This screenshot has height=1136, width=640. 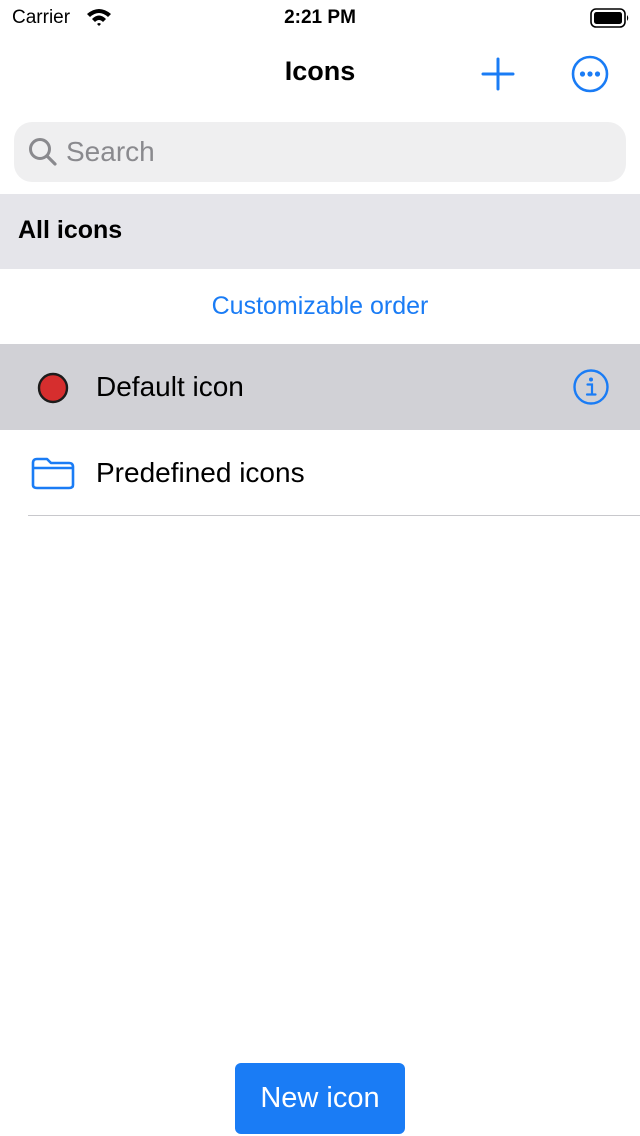 I want to click on customizable-order-link: Customizable order, so click(x=320, y=306).